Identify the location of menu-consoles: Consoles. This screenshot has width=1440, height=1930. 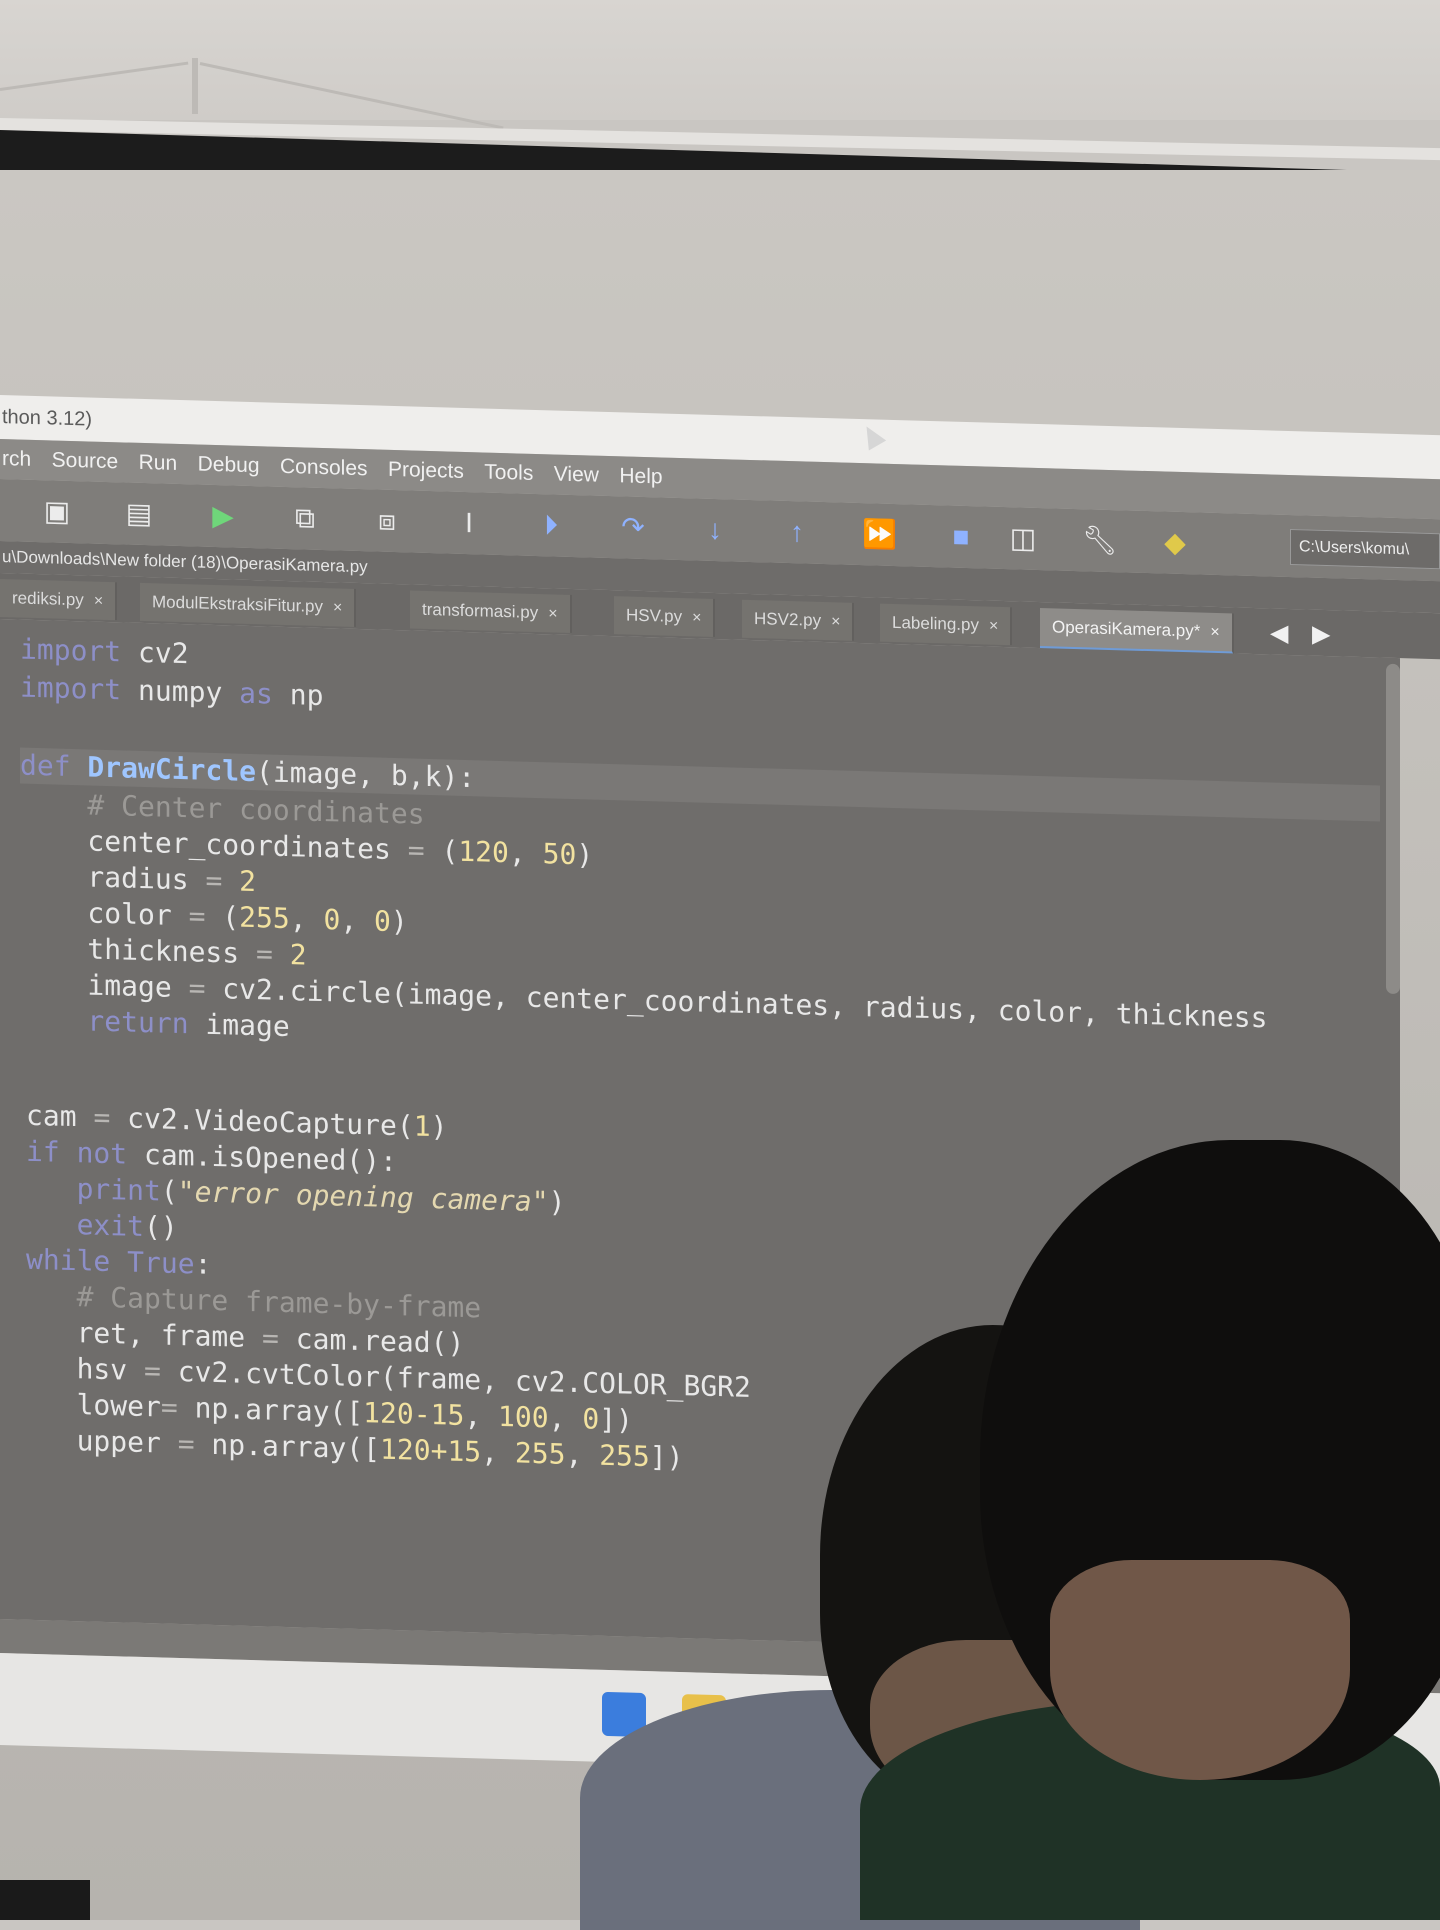
(324, 468).